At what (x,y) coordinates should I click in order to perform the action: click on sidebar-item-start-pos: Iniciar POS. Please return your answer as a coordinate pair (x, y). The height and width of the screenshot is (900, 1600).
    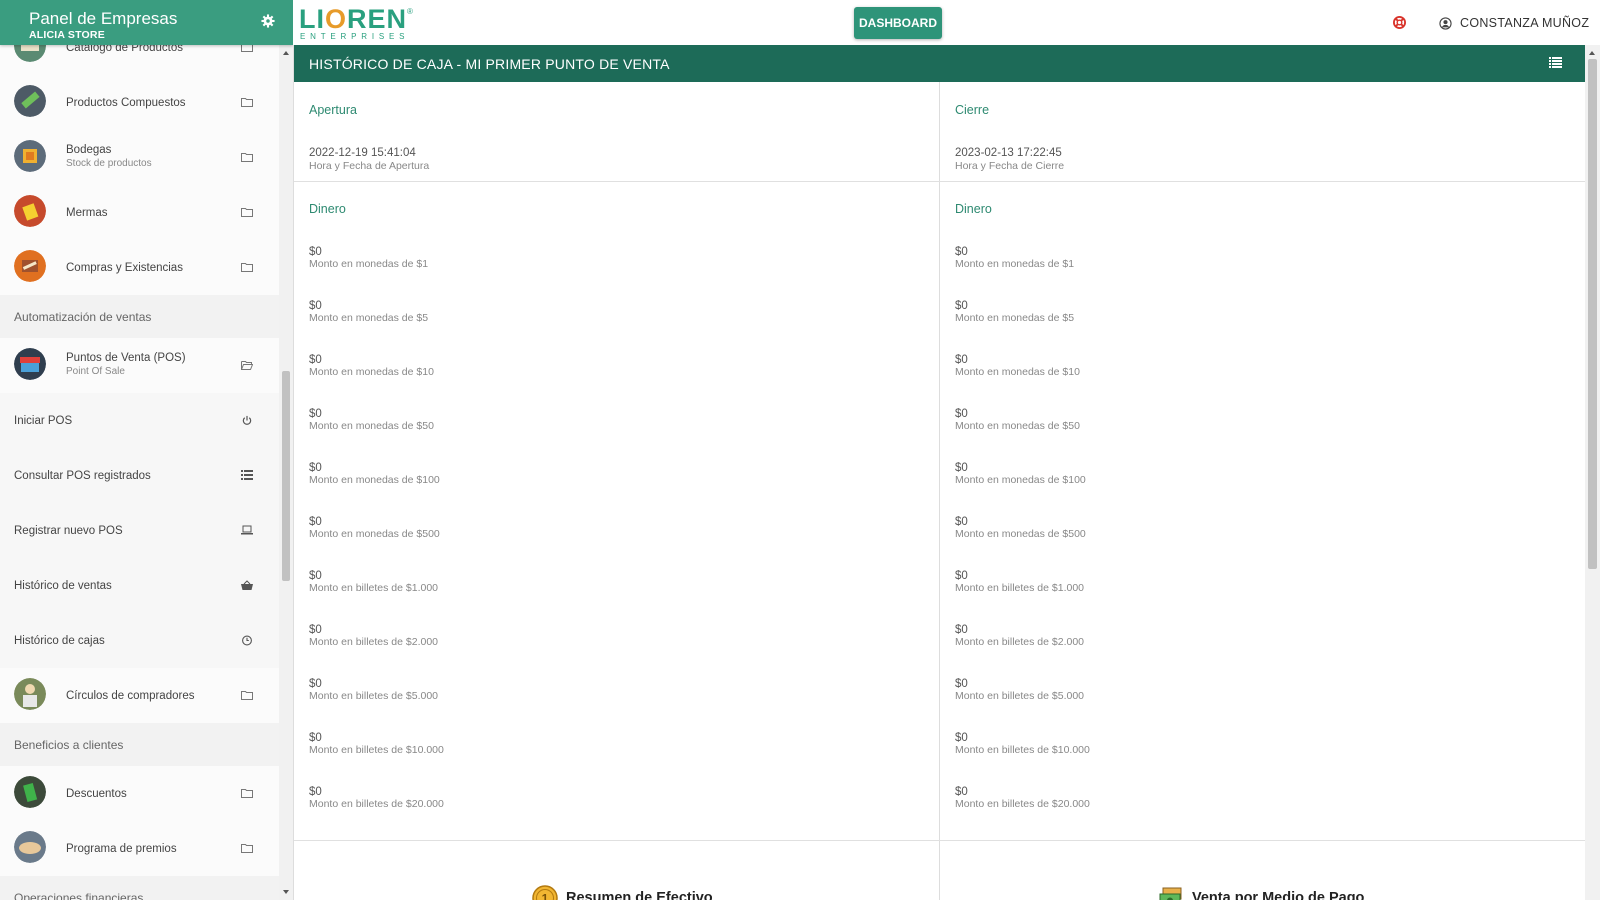
    Looking at the image, I should click on (139, 420).